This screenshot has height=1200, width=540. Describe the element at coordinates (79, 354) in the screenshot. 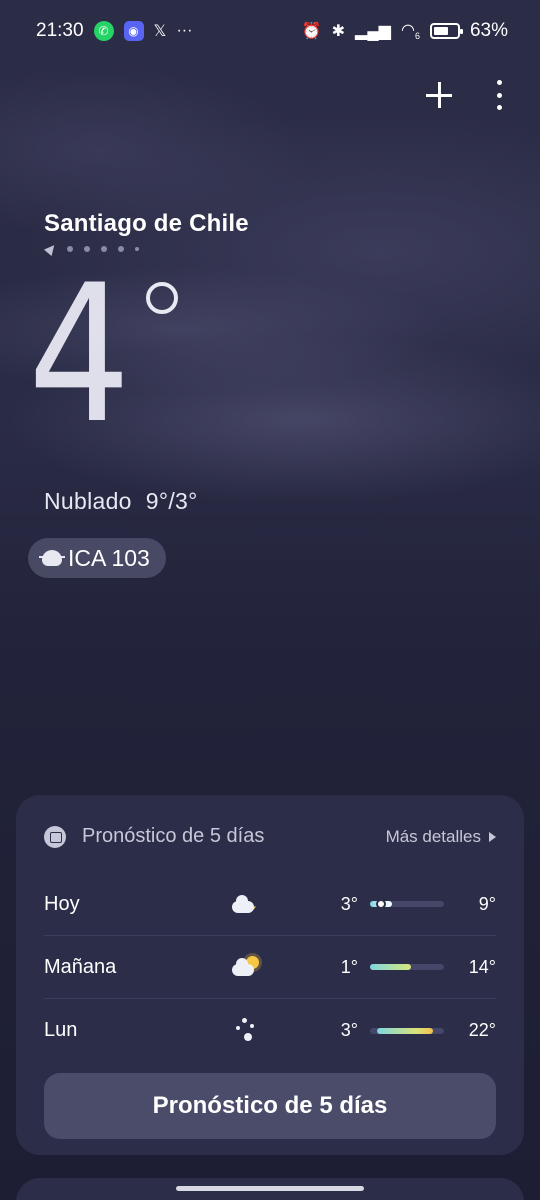

I see `current-temperature: 4` at that location.